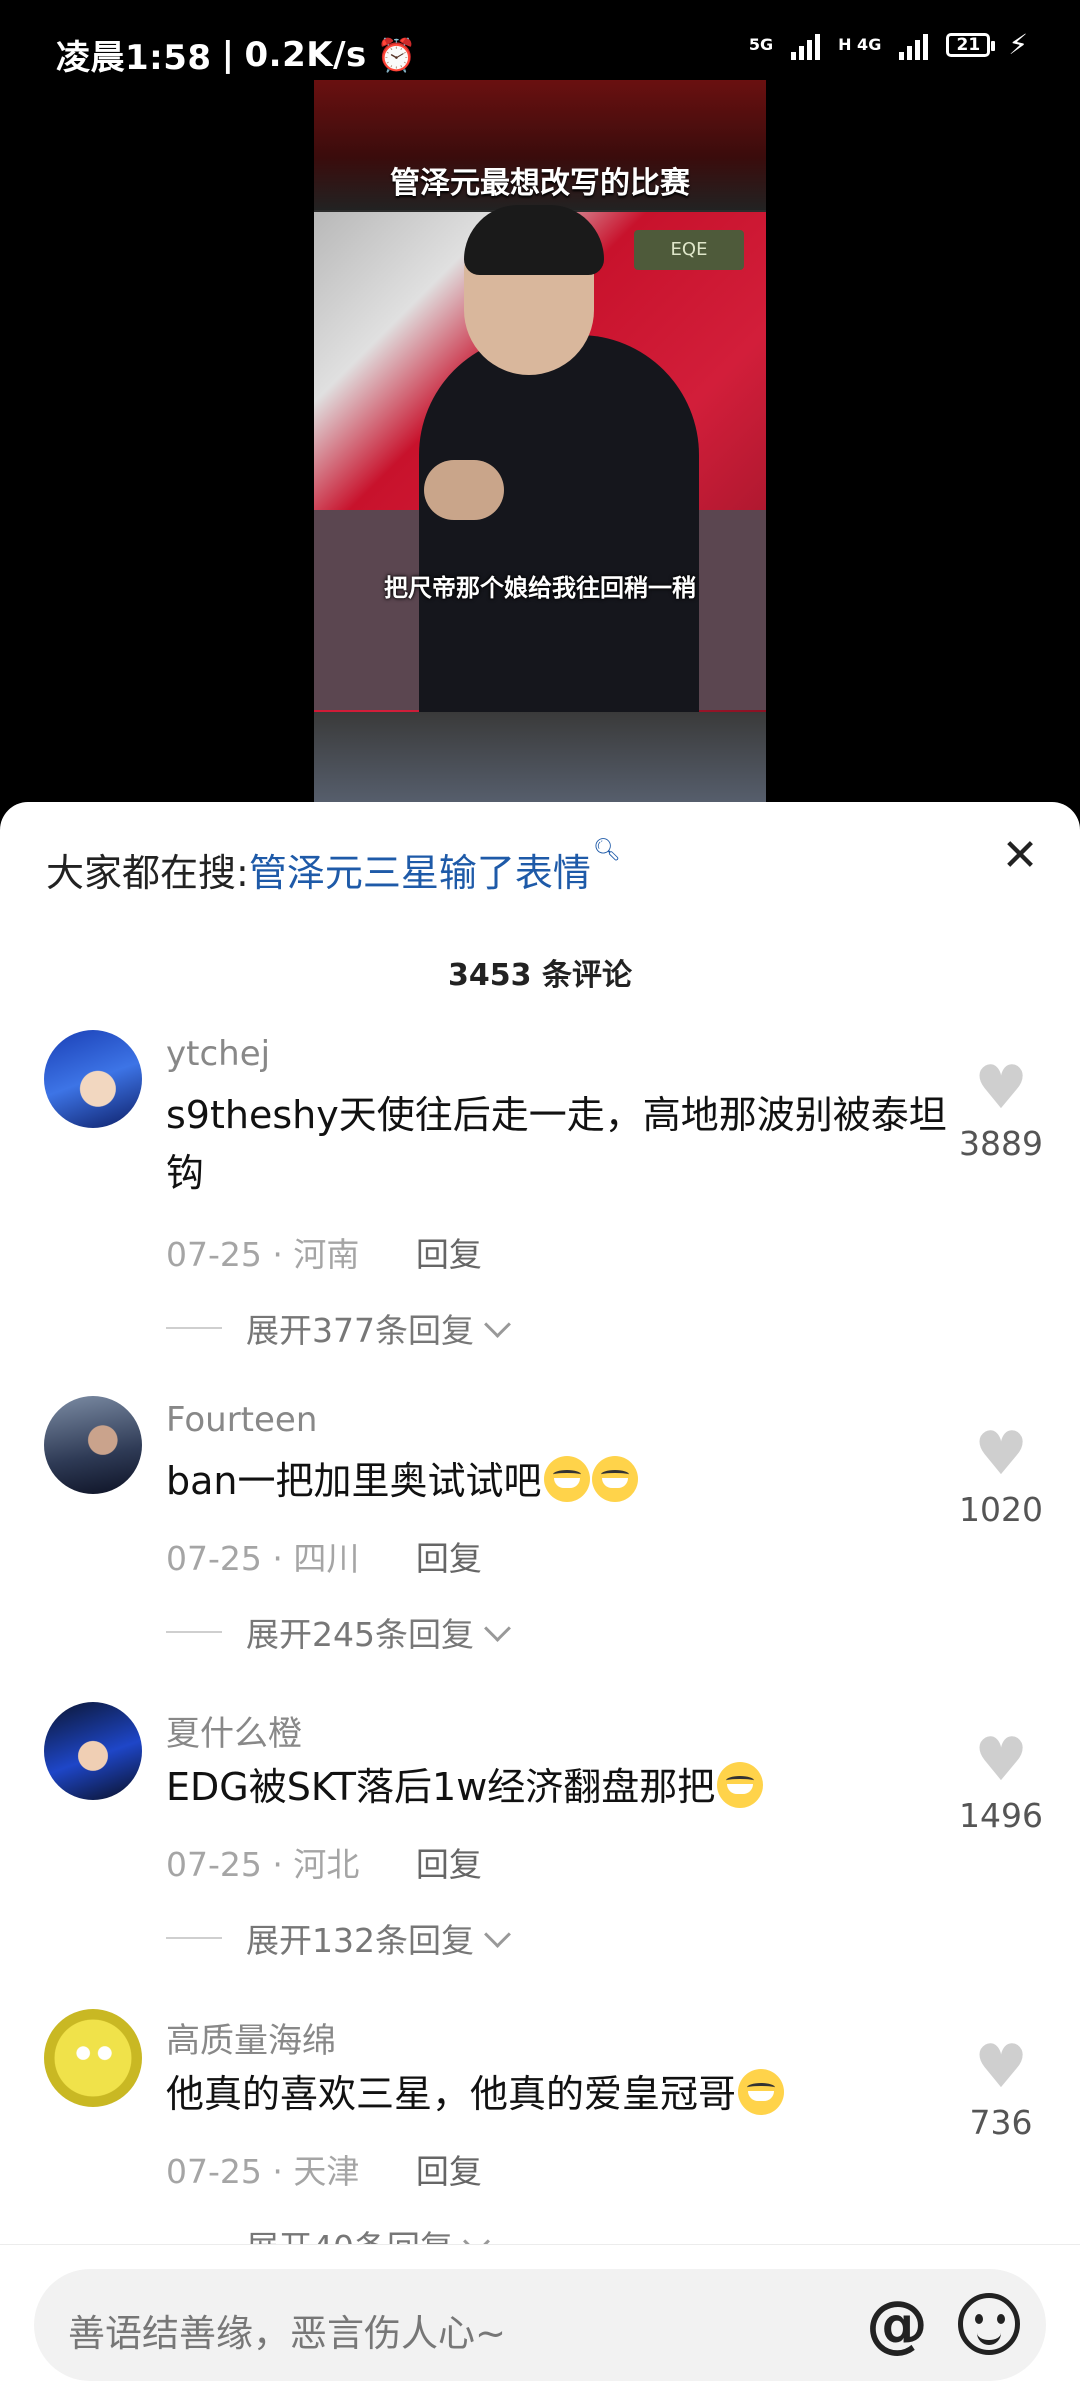  Describe the element at coordinates (234, 1730) in the screenshot. I see `comment-username: 夏什么橙` at that location.